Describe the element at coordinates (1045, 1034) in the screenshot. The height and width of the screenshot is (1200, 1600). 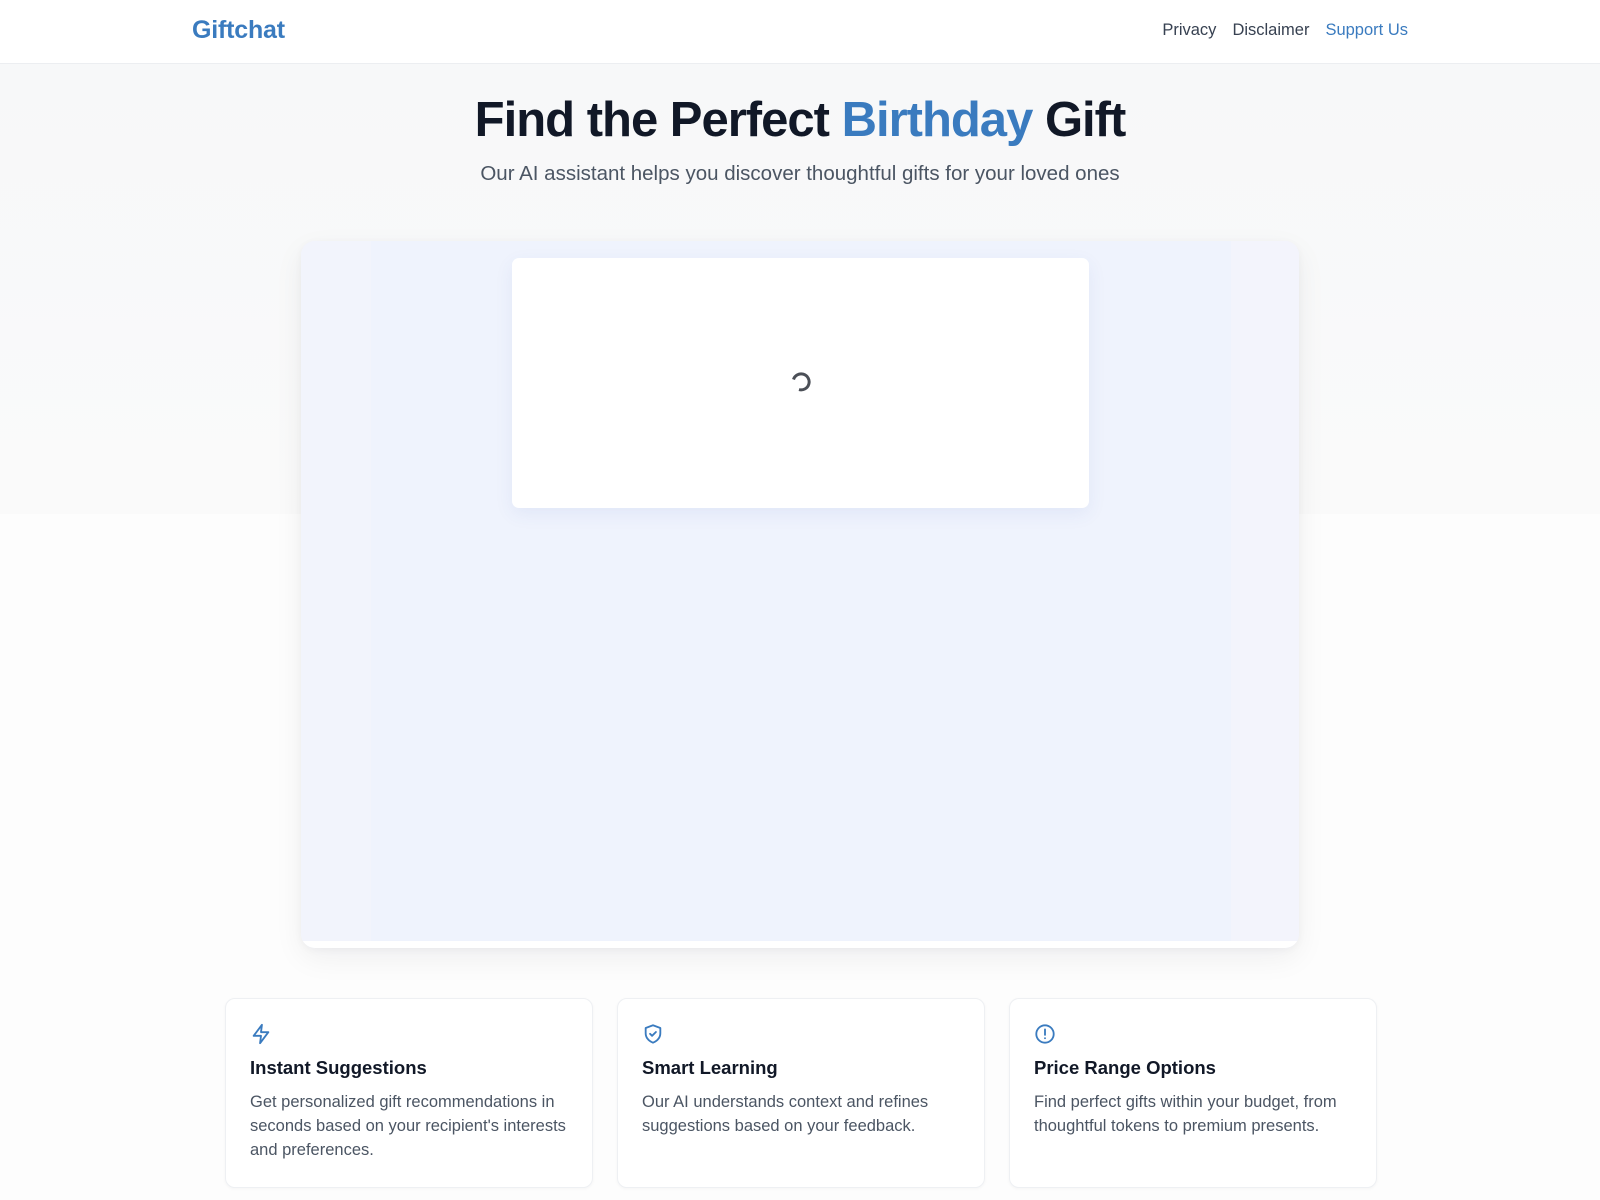
I see `alert-circle-icon` at that location.